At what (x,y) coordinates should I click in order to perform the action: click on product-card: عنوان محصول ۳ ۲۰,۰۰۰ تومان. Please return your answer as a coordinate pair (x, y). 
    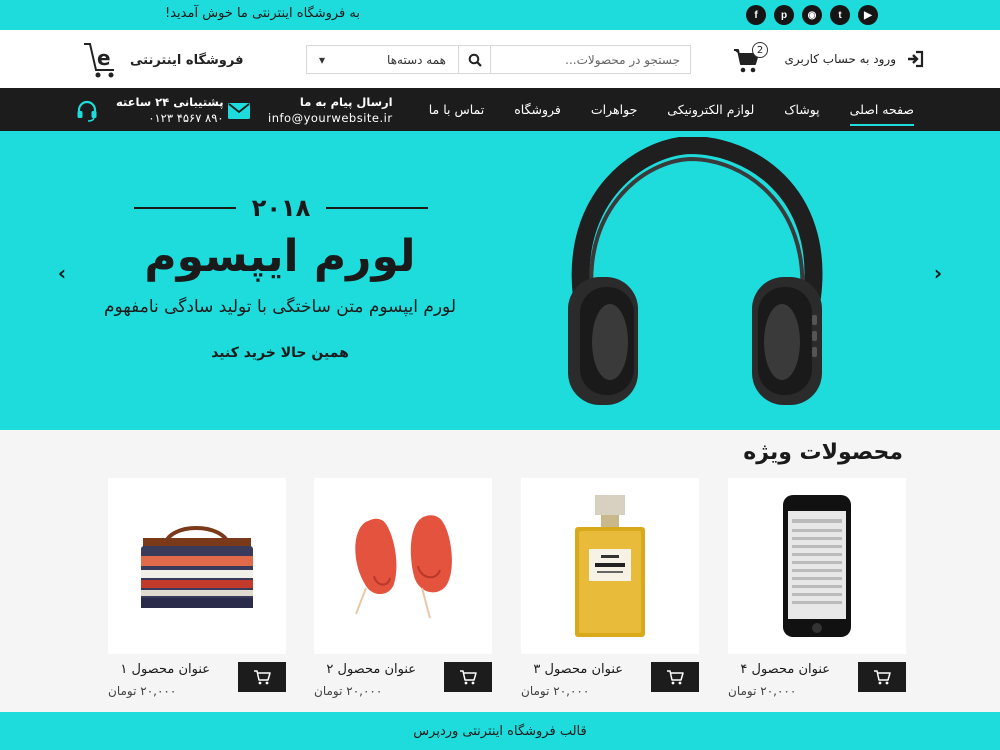
    Looking at the image, I should click on (610, 595).